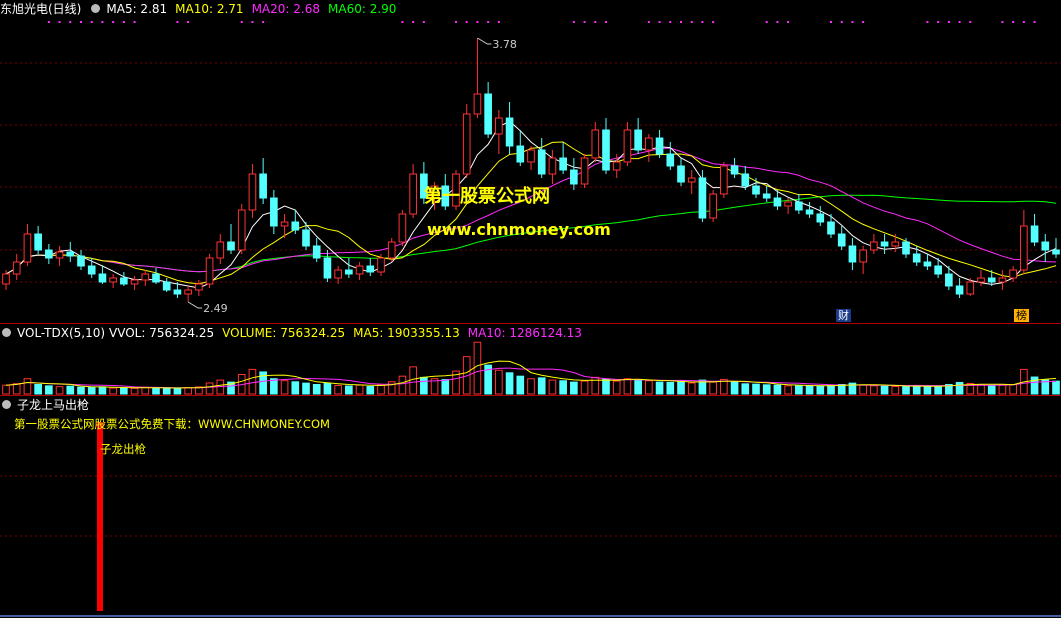  I want to click on indicator-header: 子龙上马出枪, so click(47, 405).